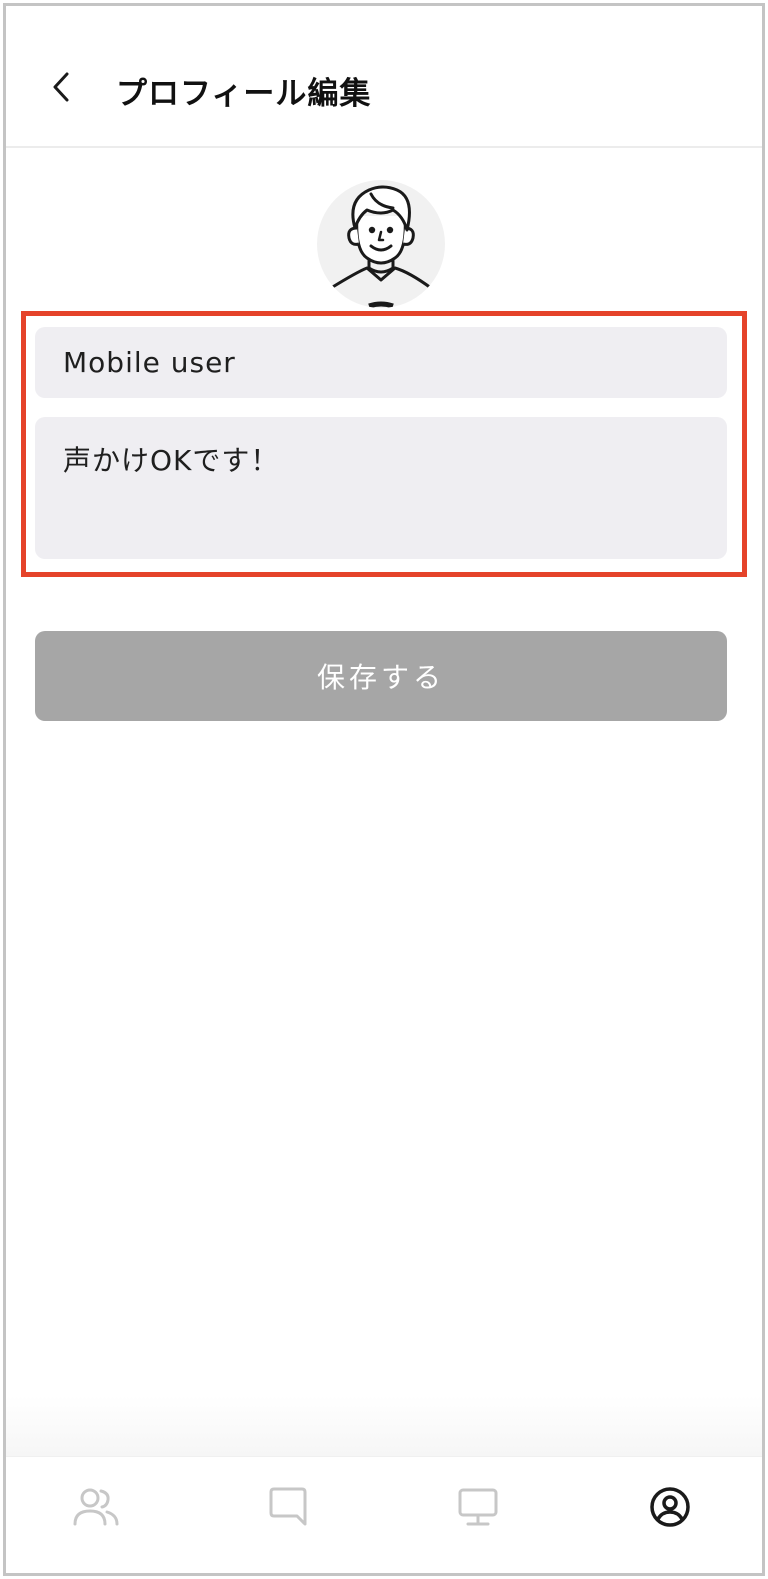 The image size is (768, 1579). I want to click on chevron-left-icon, so click(61, 87).